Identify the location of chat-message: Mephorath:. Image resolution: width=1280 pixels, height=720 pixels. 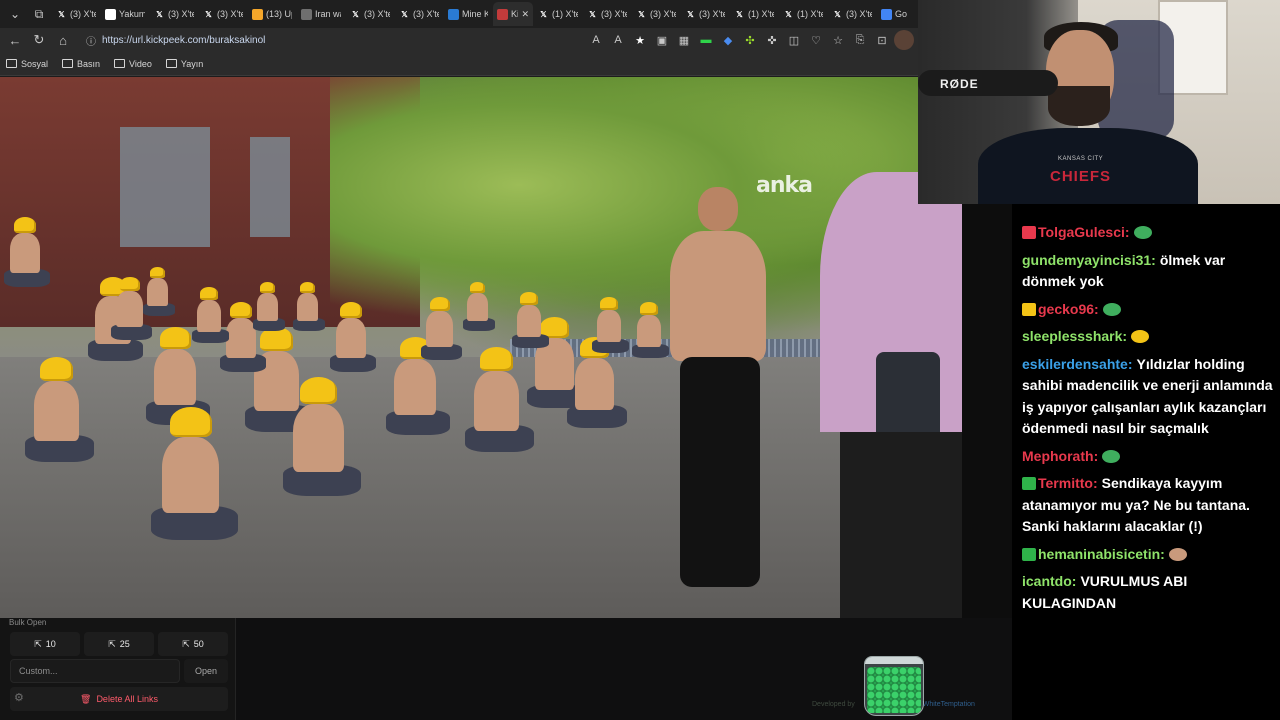
(1148, 457).